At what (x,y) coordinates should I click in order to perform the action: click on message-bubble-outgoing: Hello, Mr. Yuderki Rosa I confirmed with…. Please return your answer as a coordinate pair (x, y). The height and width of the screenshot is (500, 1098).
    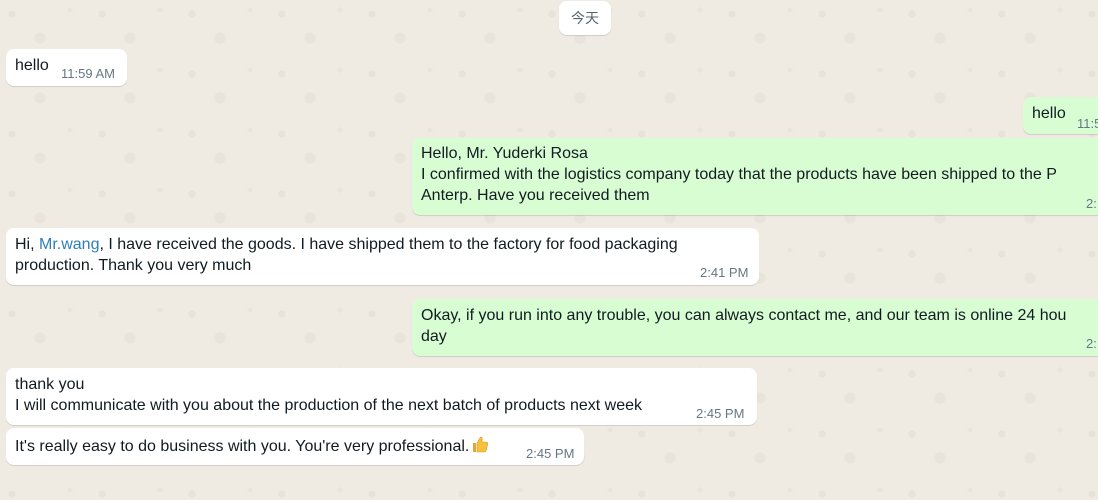
    Looking at the image, I should click on (755, 176).